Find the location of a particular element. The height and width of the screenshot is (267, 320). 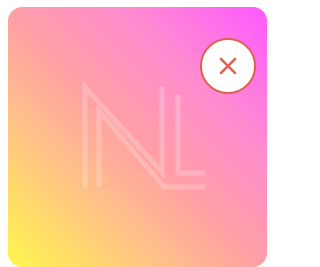

close-icon is located at coordinates (228, 66).